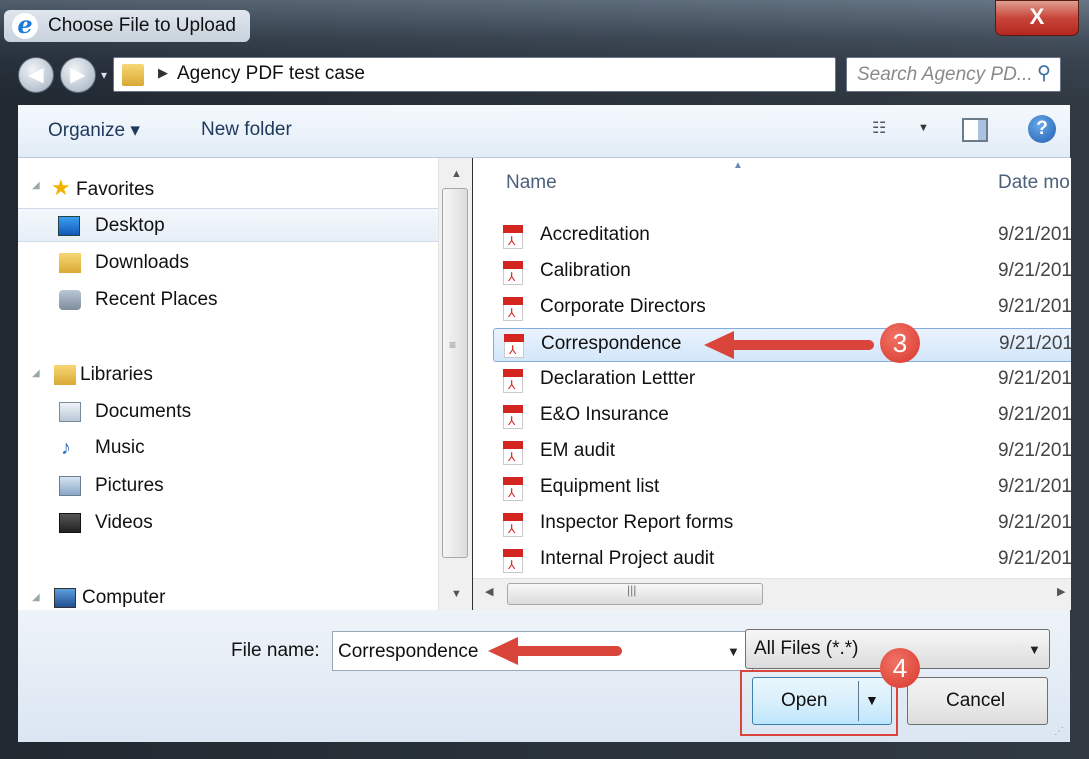 The width and height of the screenshot is (1089, 759). What do you see at coordinates (782, 381) in the screenshot?
I see `file-row: Declaration Lettter 9/21/201` at bounding box center [782, 381].